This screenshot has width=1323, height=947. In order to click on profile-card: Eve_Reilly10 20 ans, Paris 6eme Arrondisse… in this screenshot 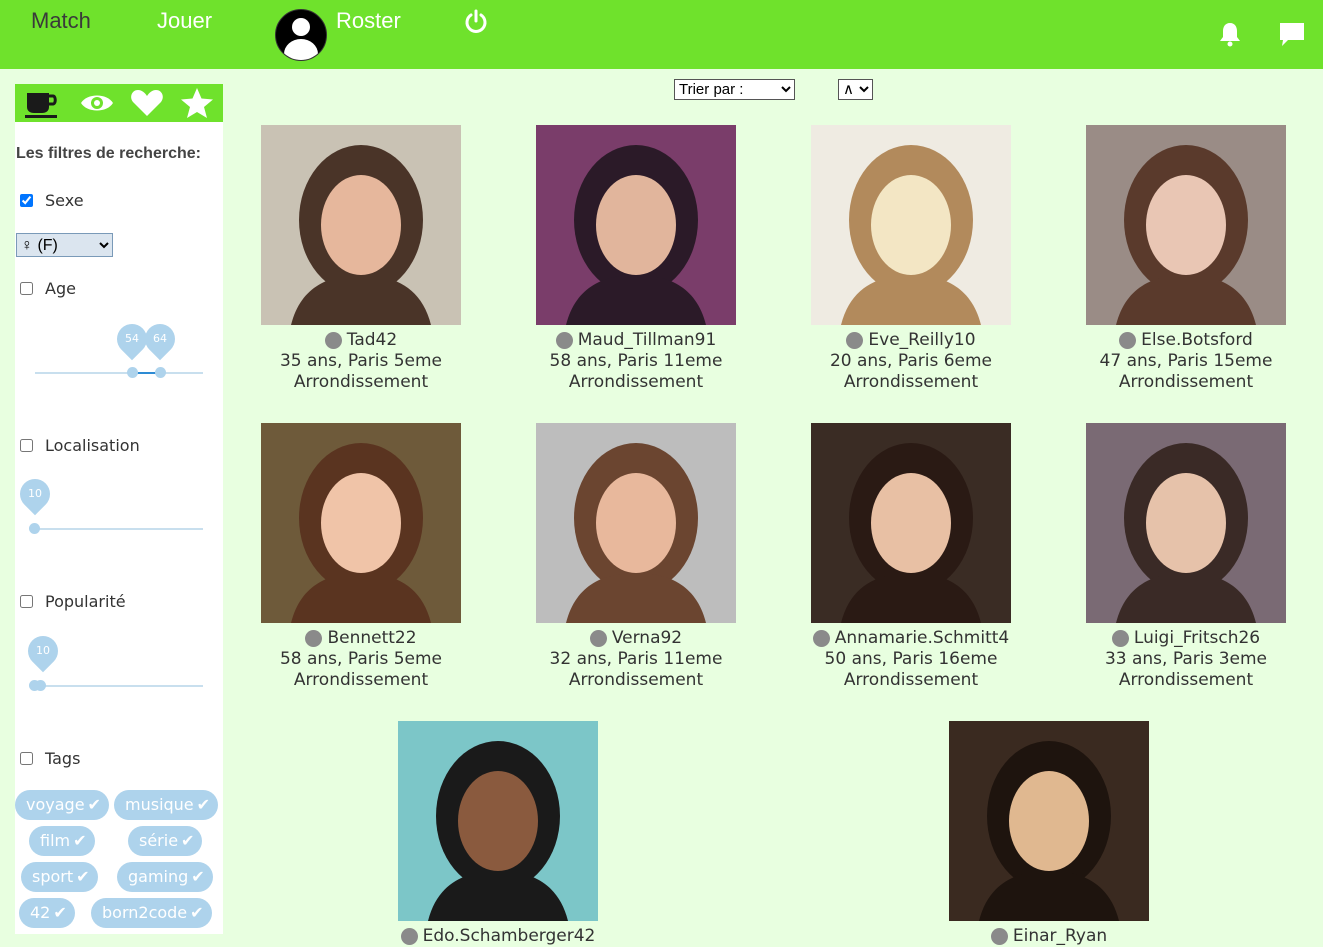, I will do `click(911, 259)`.